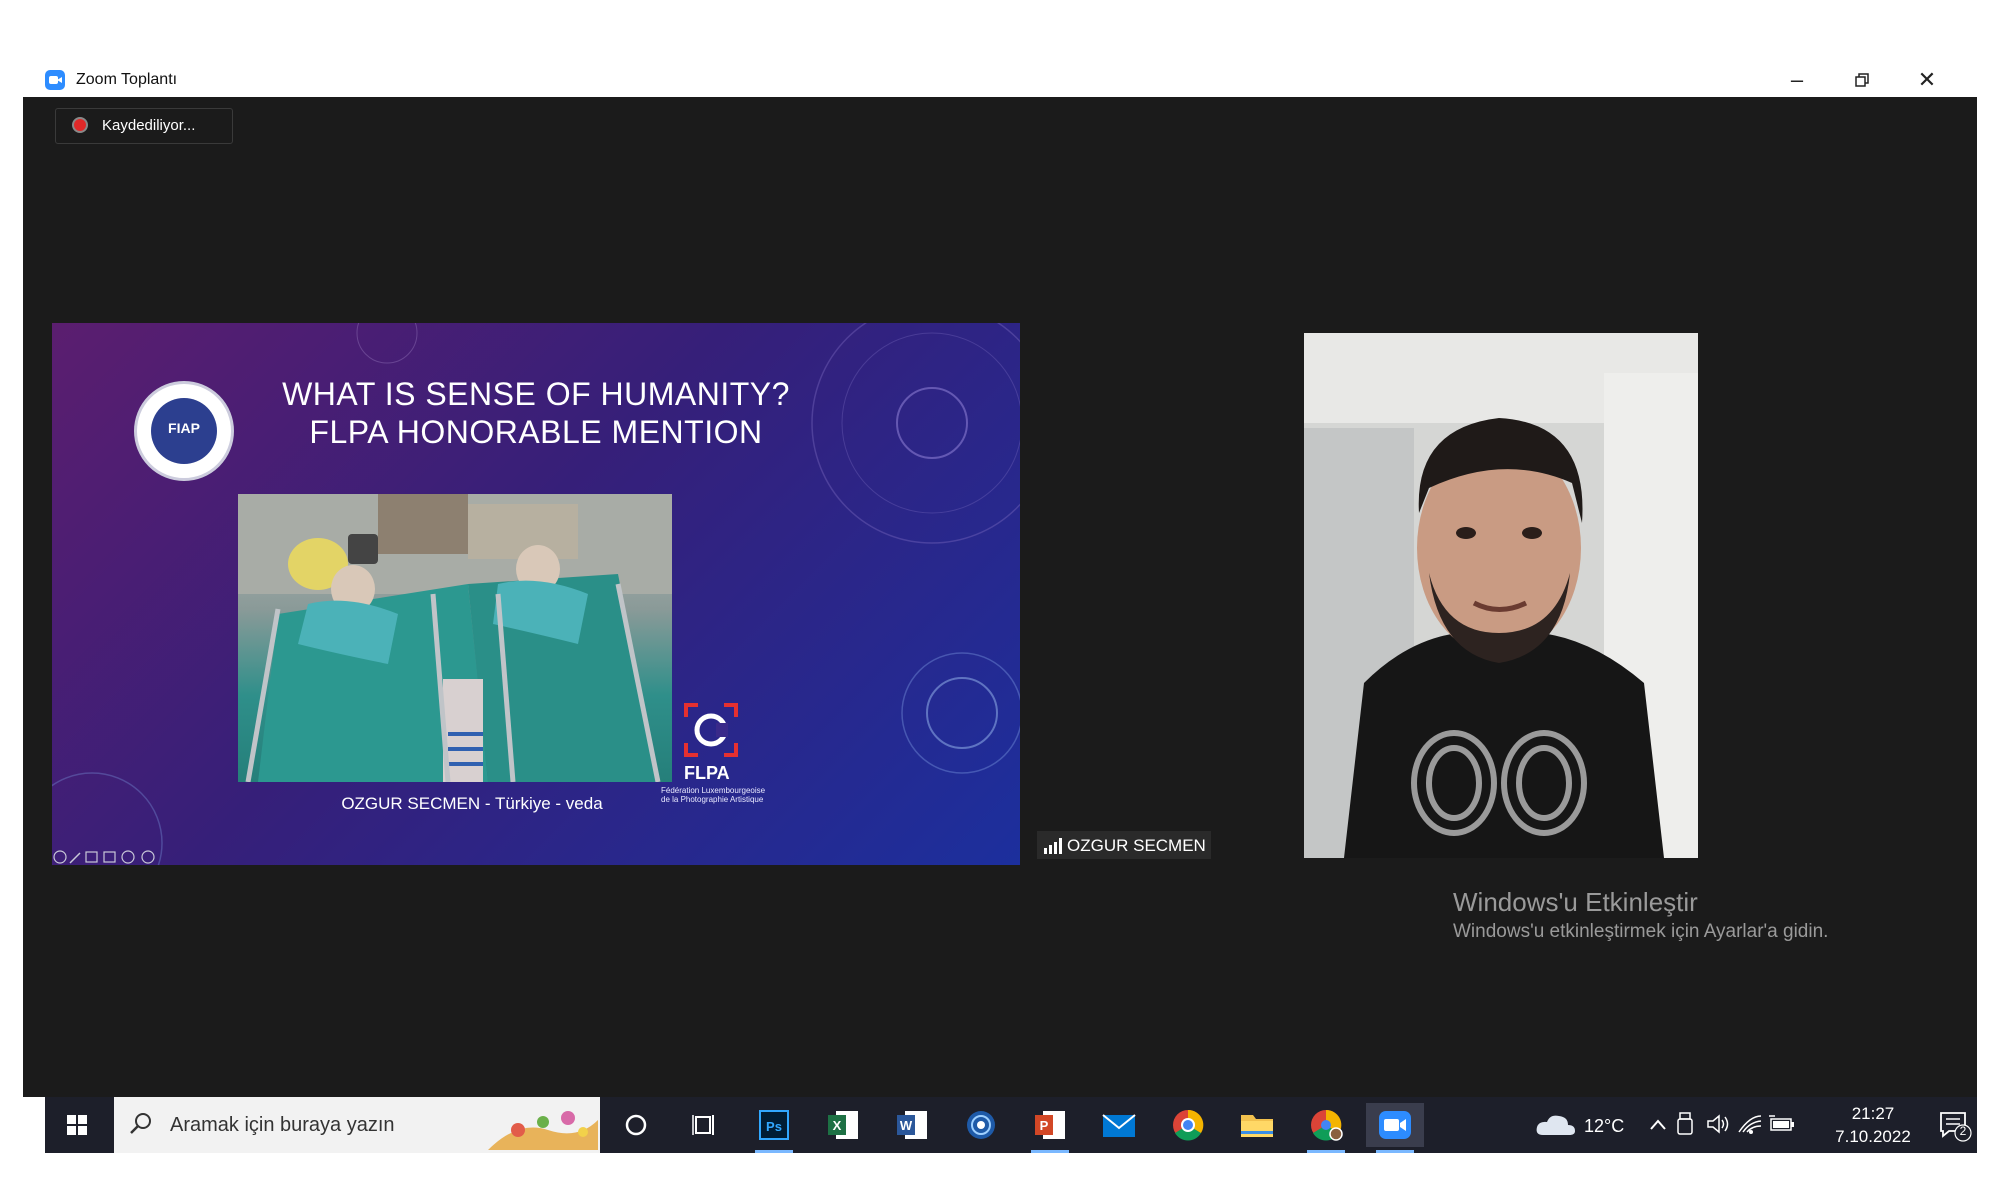 This screenshot has width=2000, height=1202. I want to click on svg-text: W, so click(906, 1125).